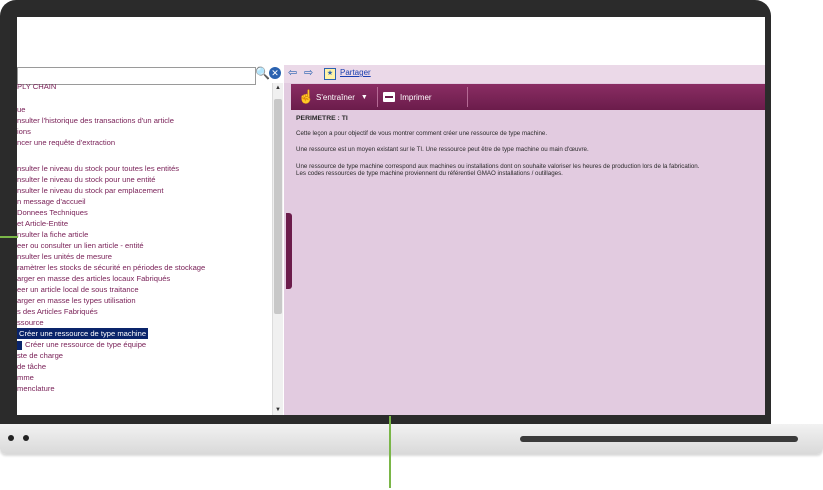 The height and width of the screenshot is (490, 823). What do you see at coordinates (528, 97) in the screenshot?
I see `lesson-toolbar: ☝ S'entraîner ▼ Imprimer` at bounding box center [528, 97].